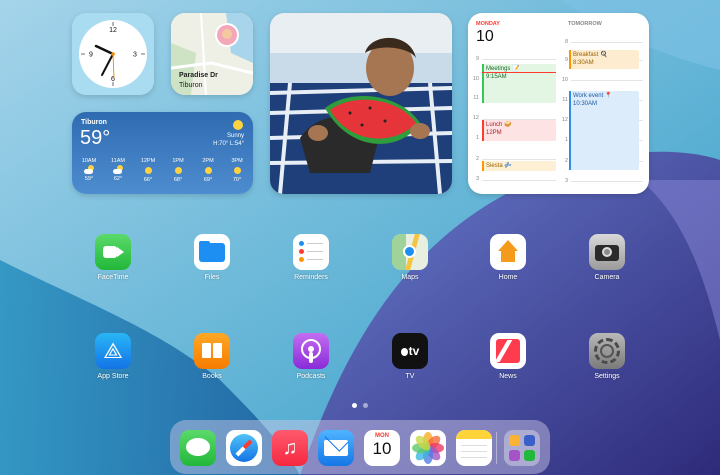  What do you see at coordinates (148, 180) in the screenshot?
I see `weather-hour-temp: 66°` at bounding box center [148, 180].